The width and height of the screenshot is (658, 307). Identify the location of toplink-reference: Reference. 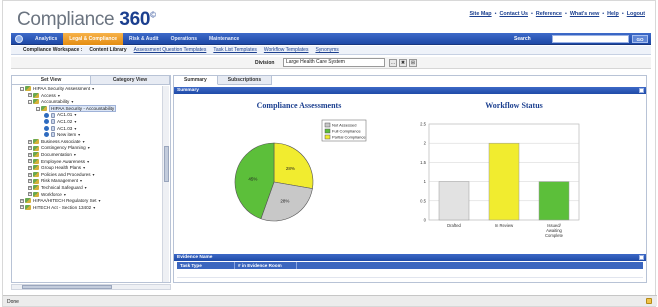
(549, 14).